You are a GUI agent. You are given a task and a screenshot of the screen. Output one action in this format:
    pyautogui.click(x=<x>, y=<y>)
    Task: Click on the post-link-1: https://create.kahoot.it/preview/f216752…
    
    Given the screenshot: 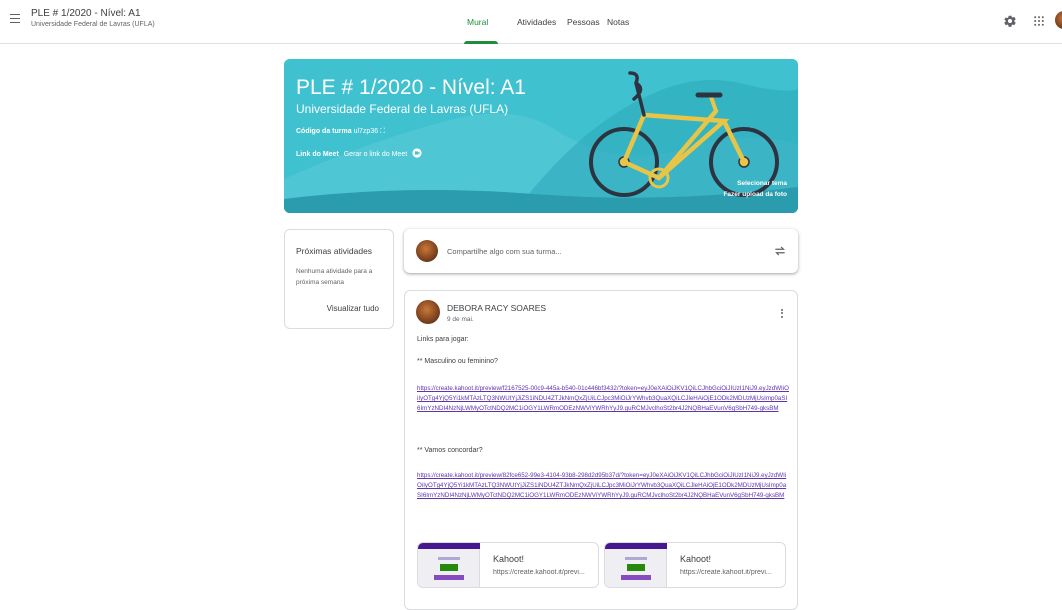 What is the action you would take?
    pyautogui.click(x=603, y=399)
    